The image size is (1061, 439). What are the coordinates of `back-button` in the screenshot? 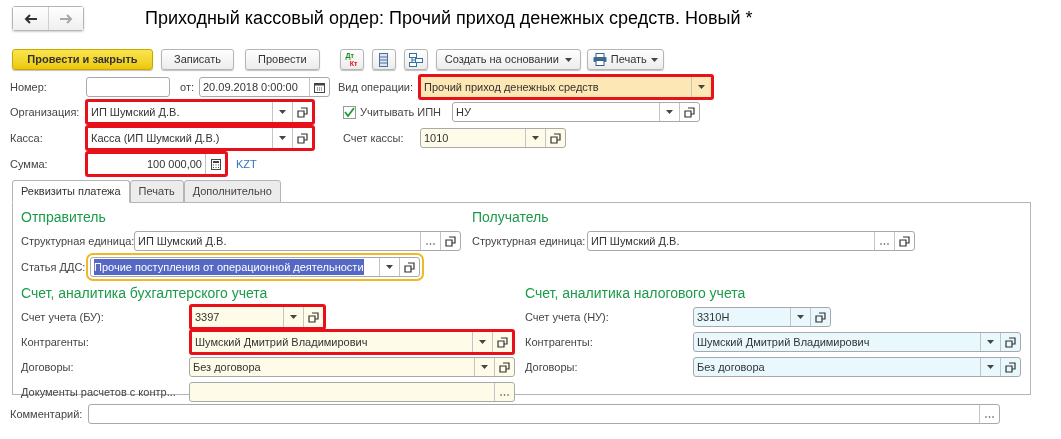 It's located at (30, 18).